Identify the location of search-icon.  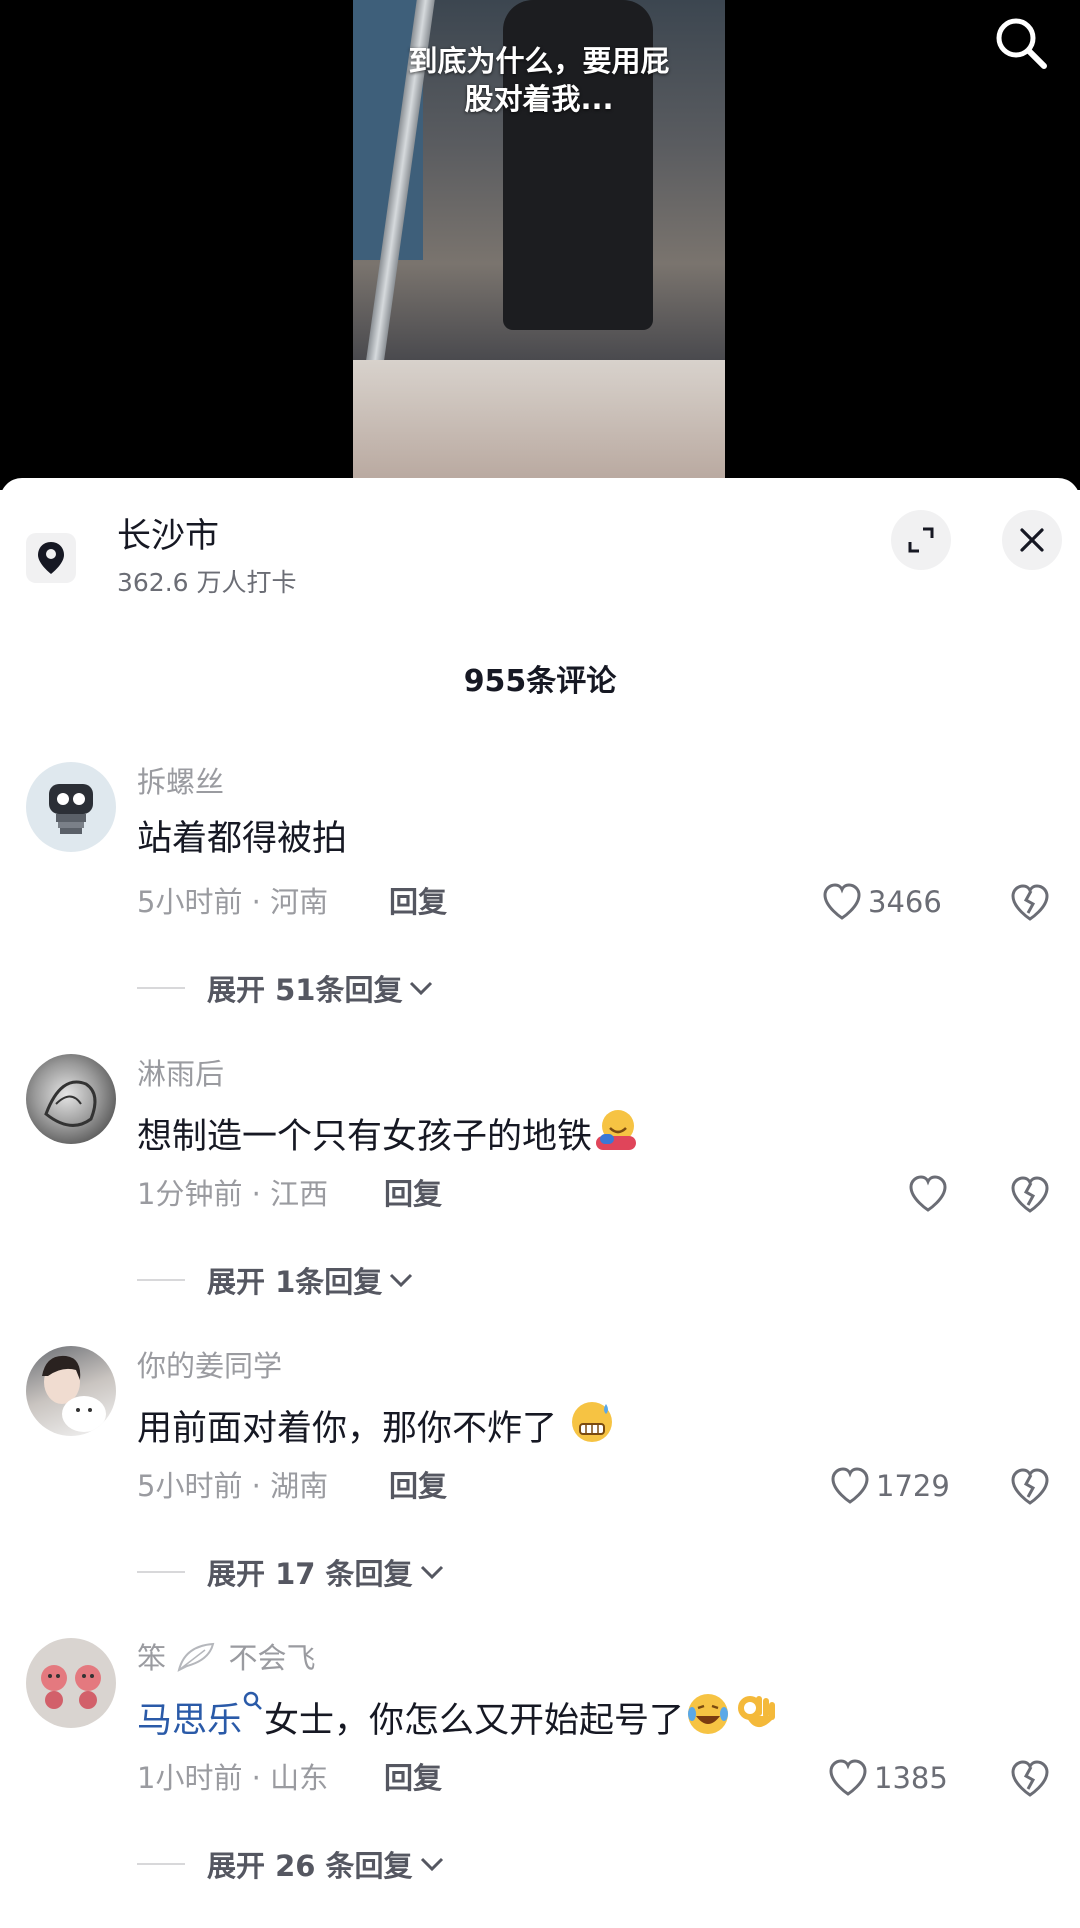
(1021, 43).